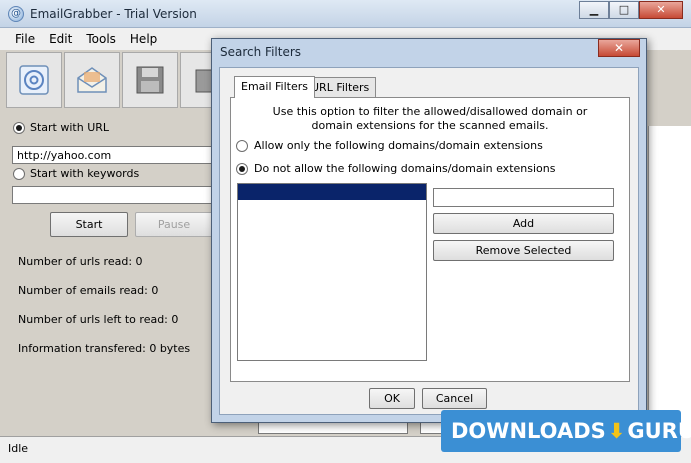  I want to click on url-input: http://yahoo.com, so click(112, 155).